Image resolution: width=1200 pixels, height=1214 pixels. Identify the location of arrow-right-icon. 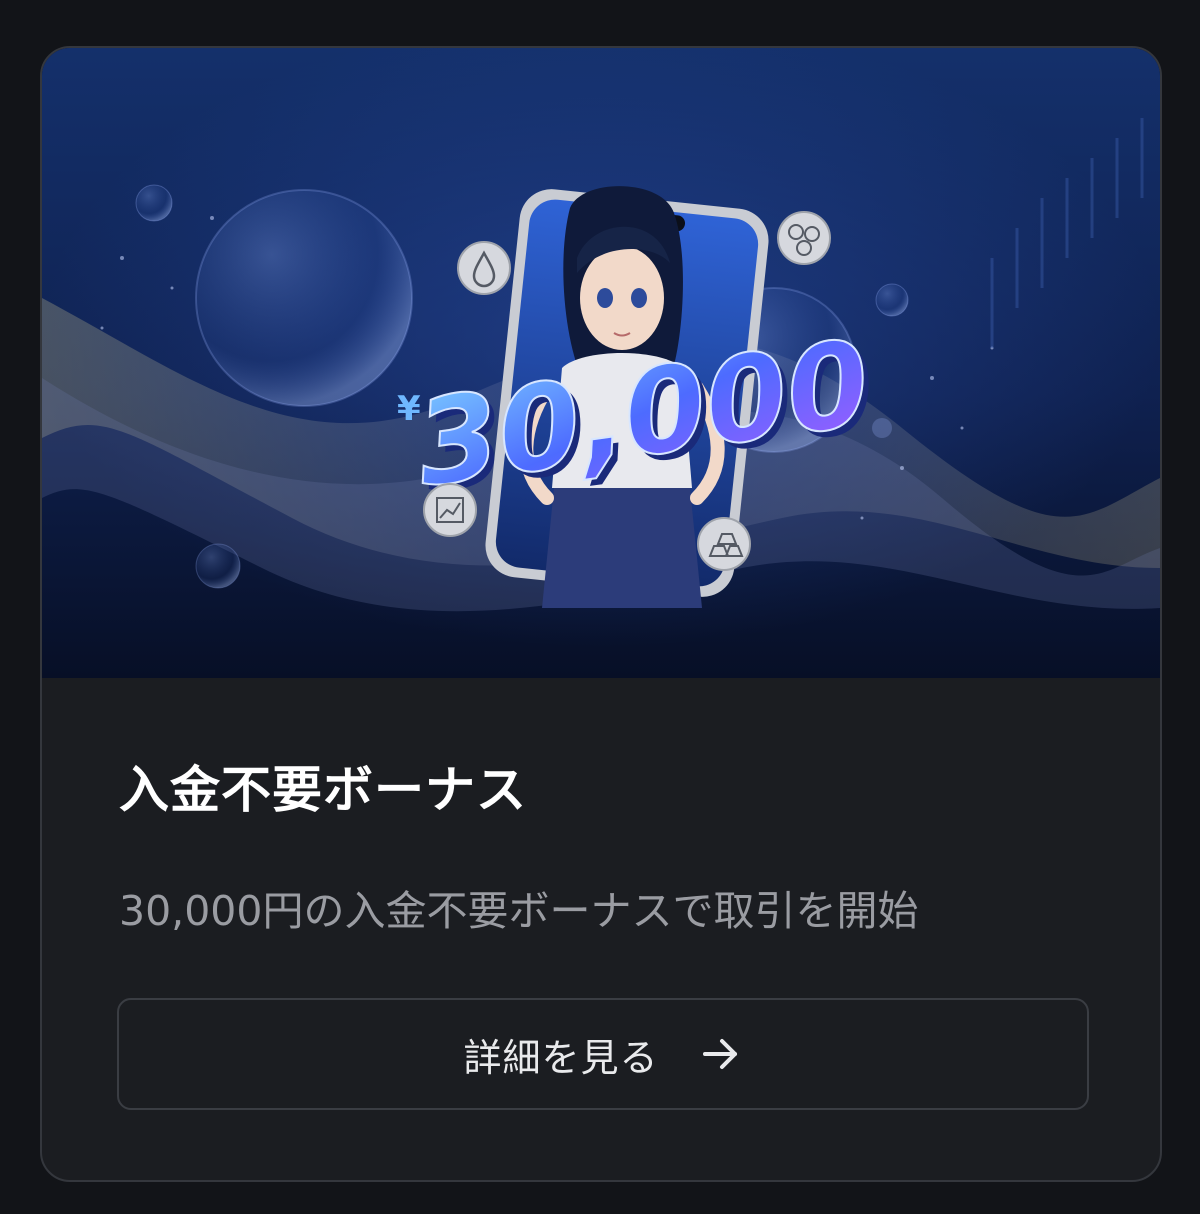
(721, 1054).